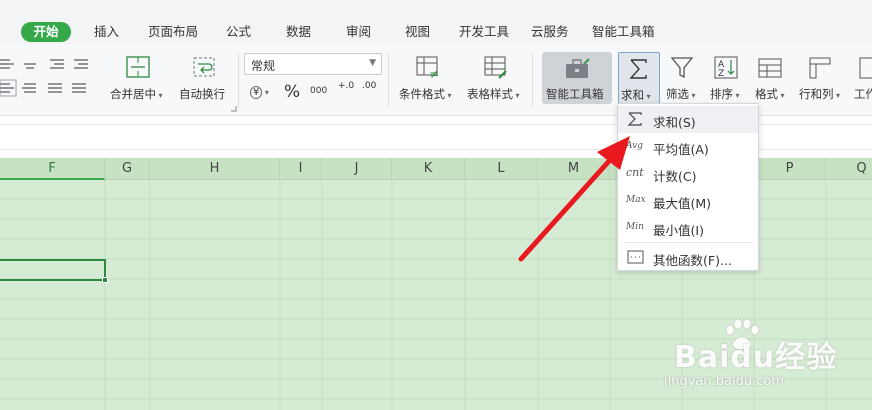 This screenshot has width=872, height=410. Describe the element at coordinates (636, 95) in the screenshot. I see `autosum-label: 求和 ▾` at that location.